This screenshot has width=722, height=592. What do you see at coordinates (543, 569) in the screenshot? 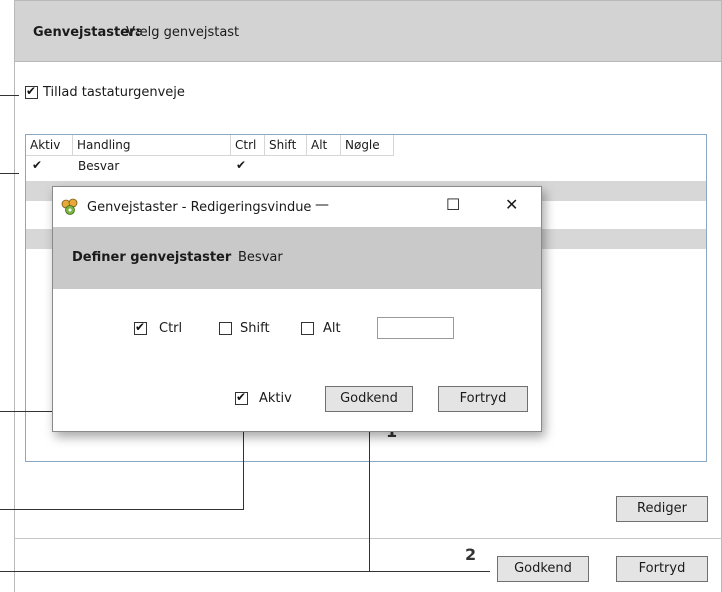
I see `approve-button: Godkend` at bounding box center [543, 569].